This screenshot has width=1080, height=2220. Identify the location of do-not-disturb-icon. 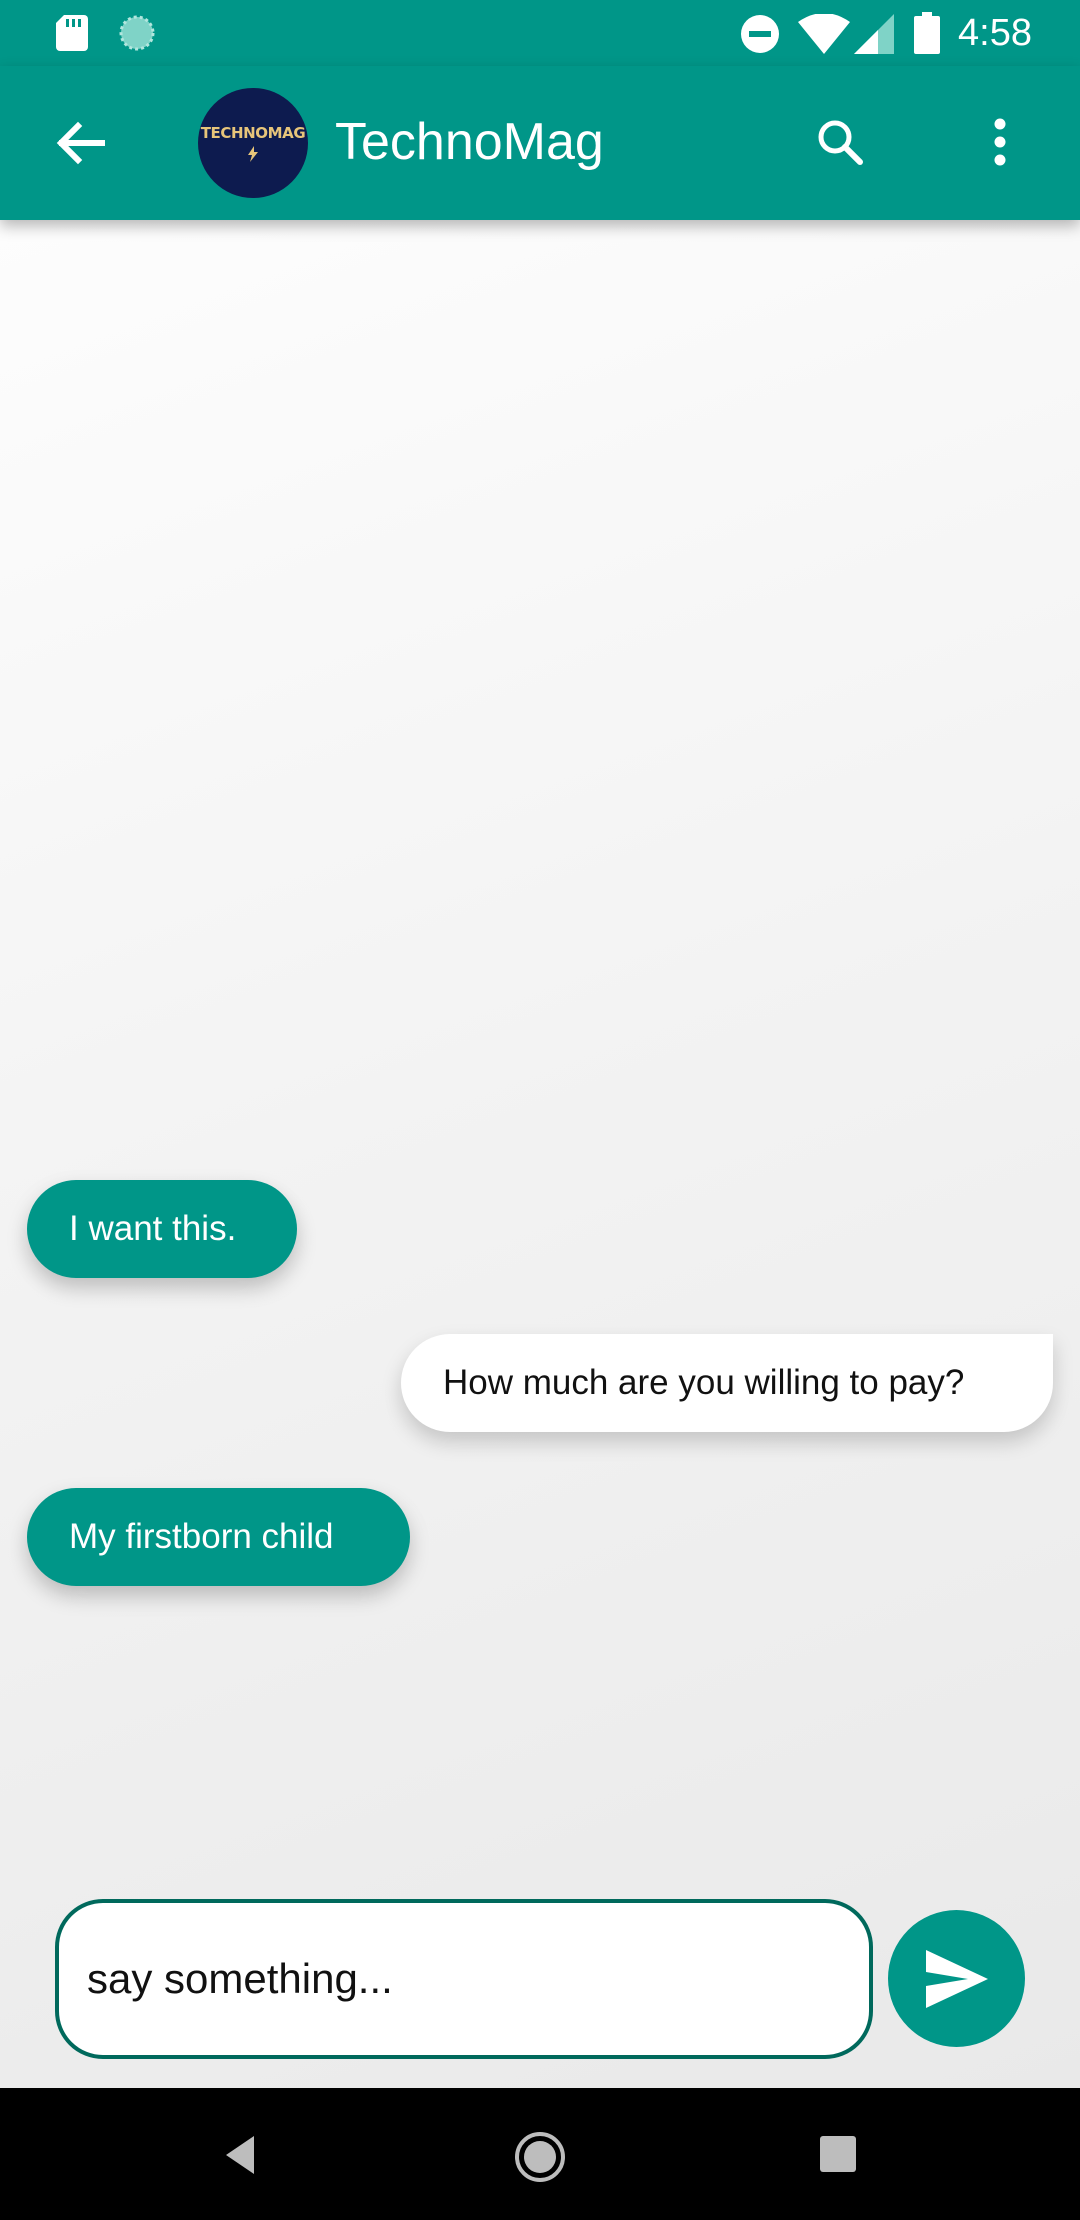
(760, 34).